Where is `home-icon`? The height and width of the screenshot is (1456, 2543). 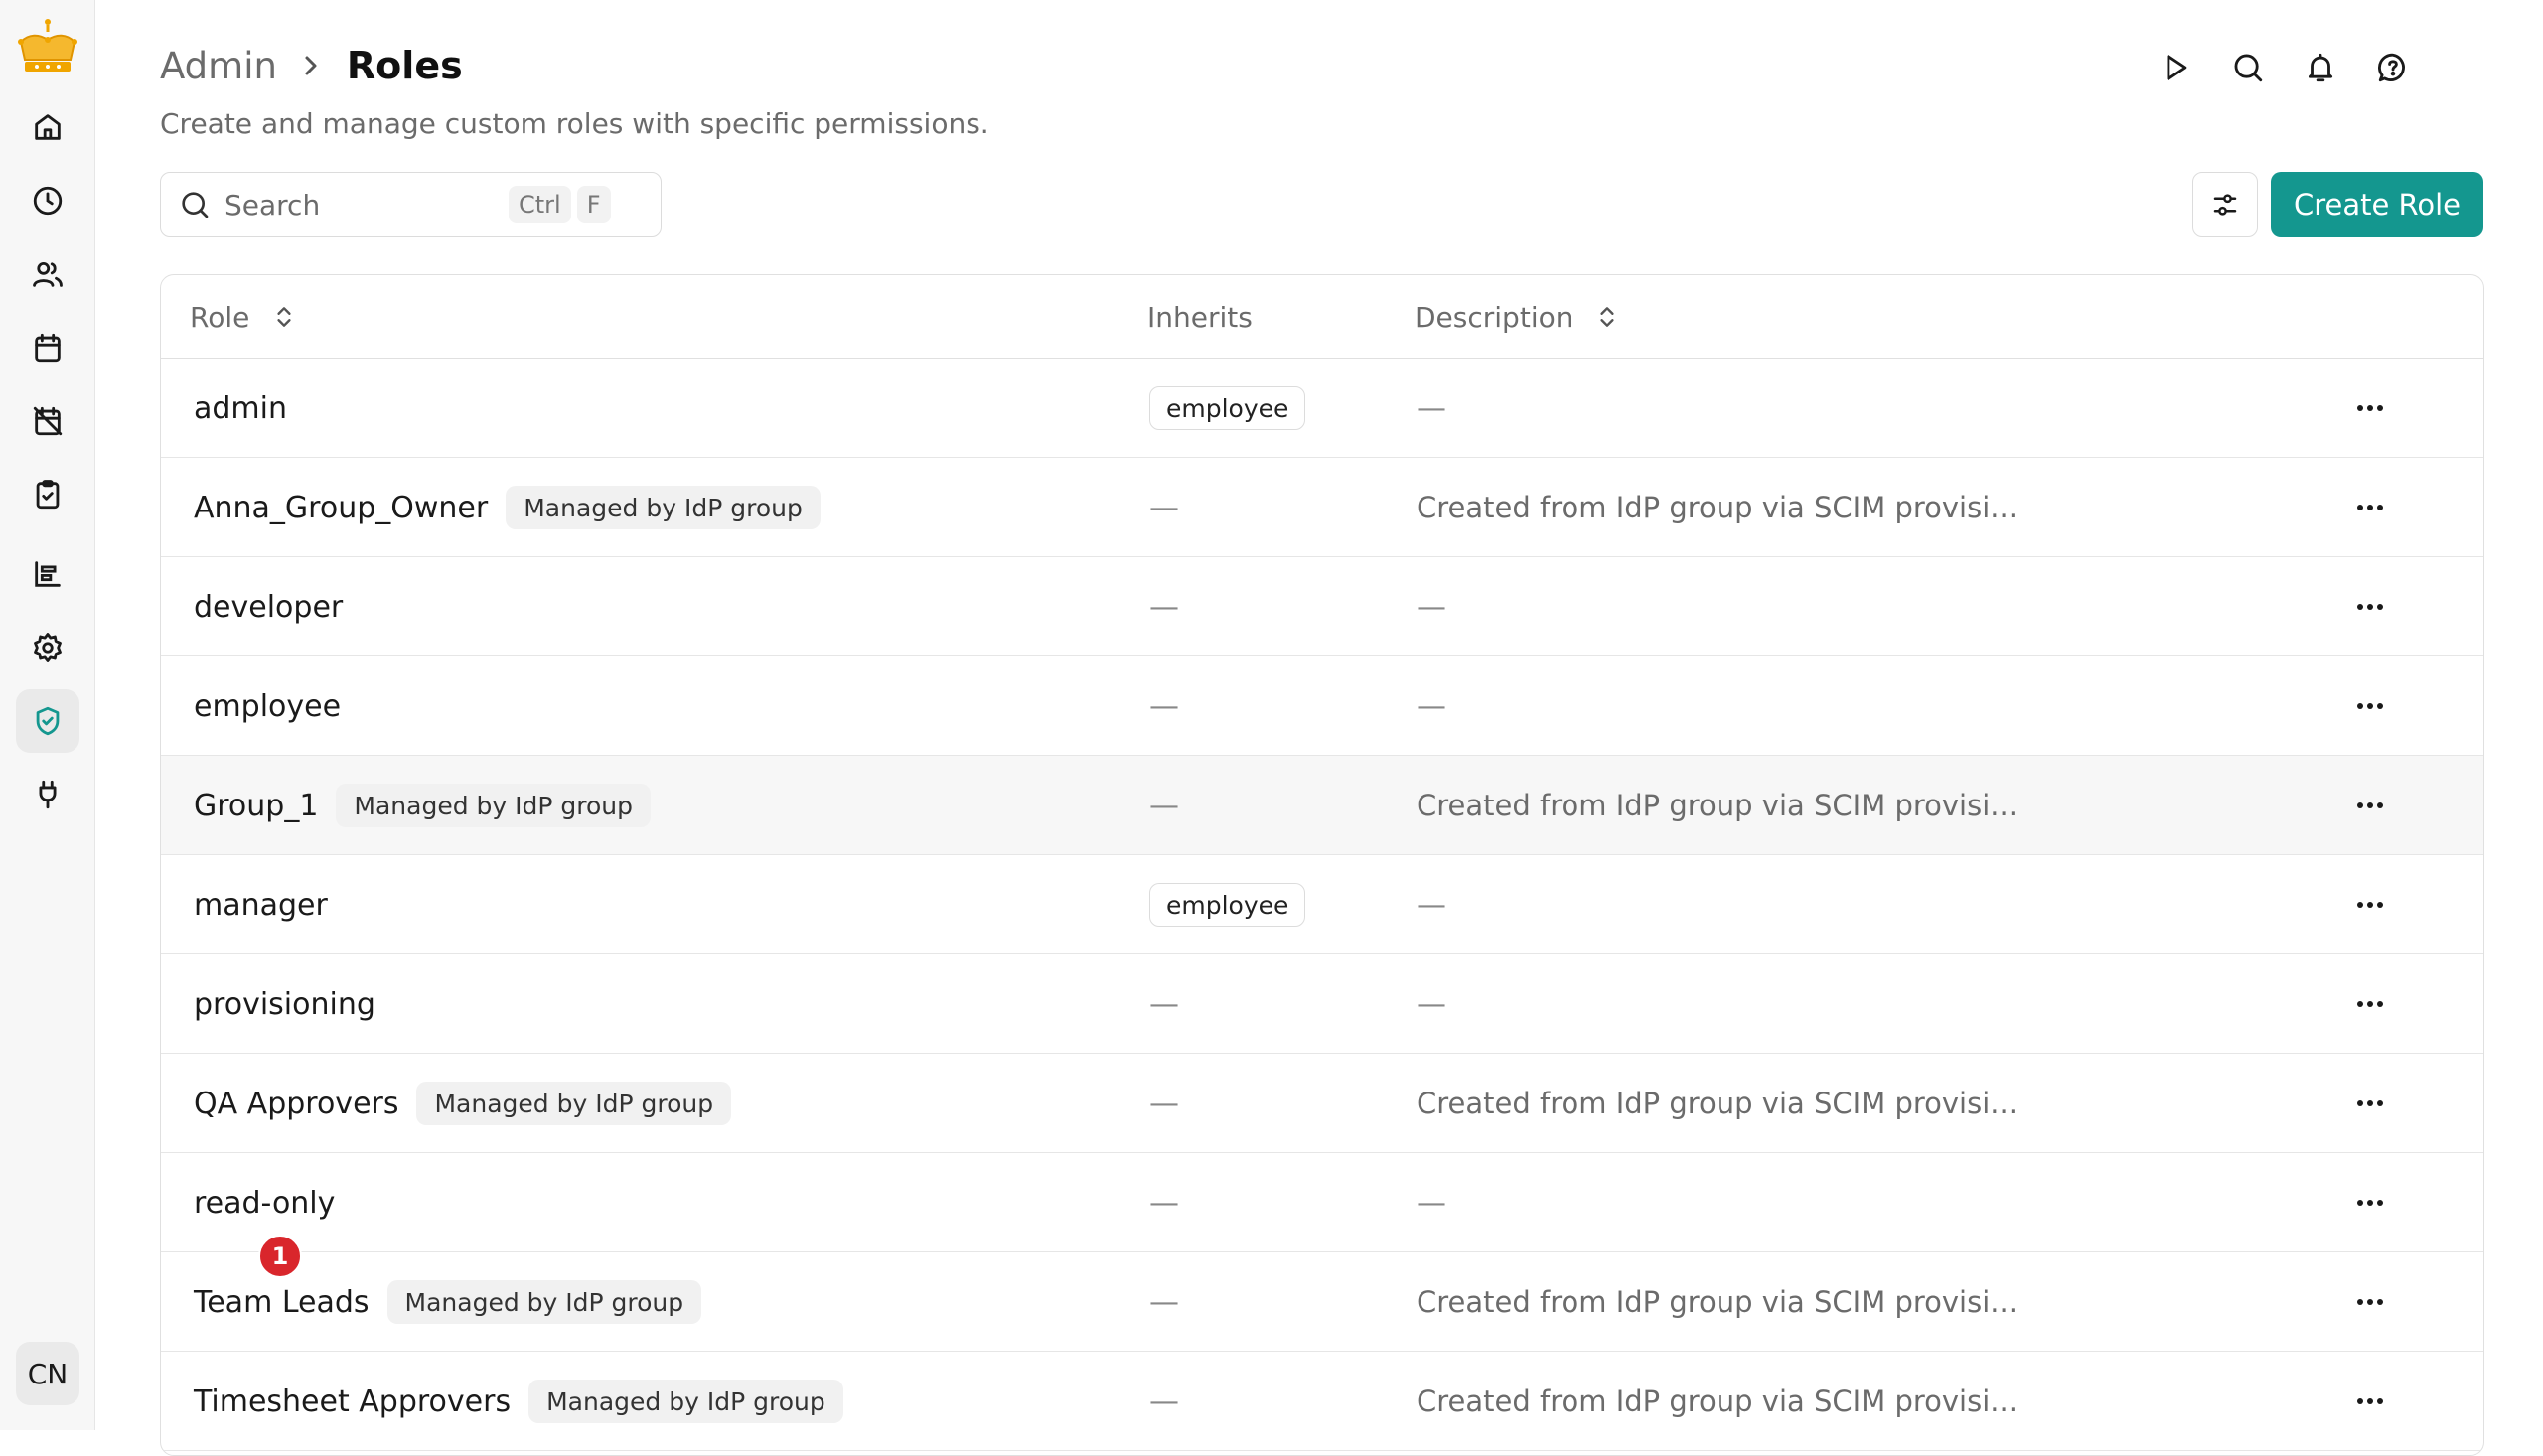 home-icon is located at coordinates (48, 127).